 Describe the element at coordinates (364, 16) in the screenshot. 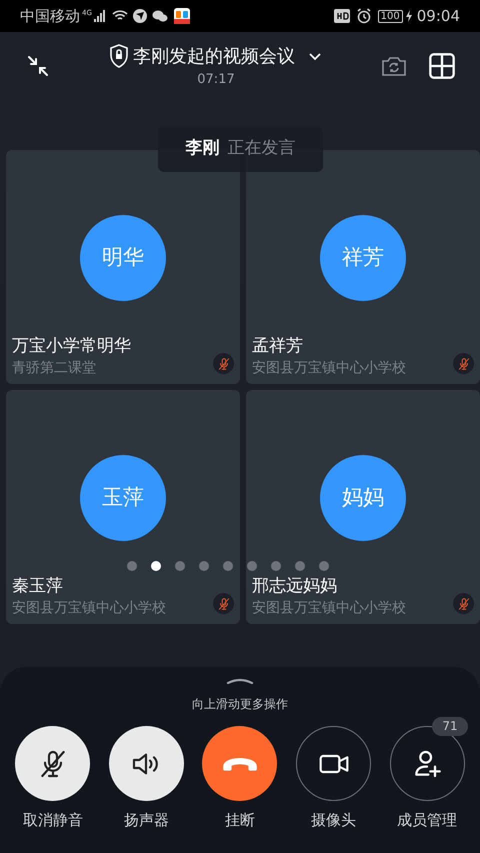

I see `alarm-icon` at that location.